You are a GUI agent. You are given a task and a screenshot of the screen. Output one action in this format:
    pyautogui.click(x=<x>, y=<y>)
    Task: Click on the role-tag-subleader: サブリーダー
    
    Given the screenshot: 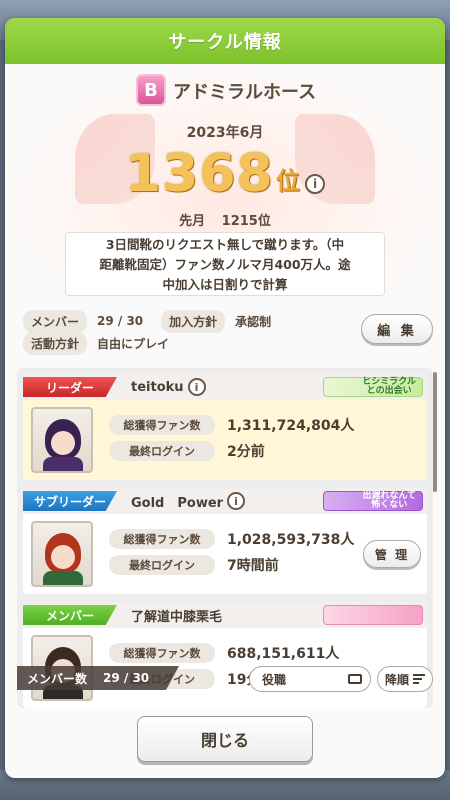 What is the action you would take?
    pyautogui.click(x=70, y=501)
    